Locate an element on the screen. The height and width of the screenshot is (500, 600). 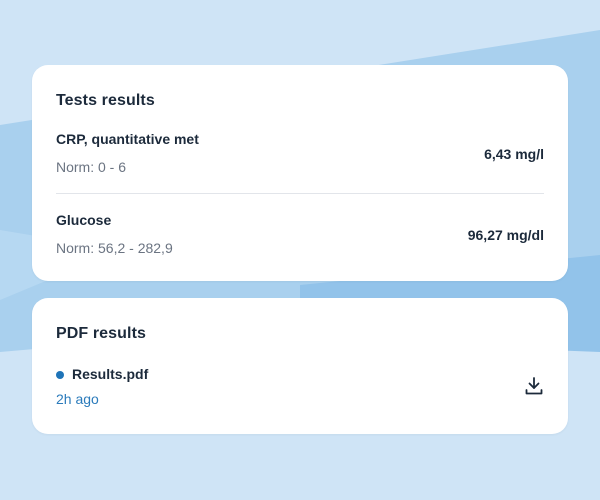
divider is located at coordinates (300, 193).